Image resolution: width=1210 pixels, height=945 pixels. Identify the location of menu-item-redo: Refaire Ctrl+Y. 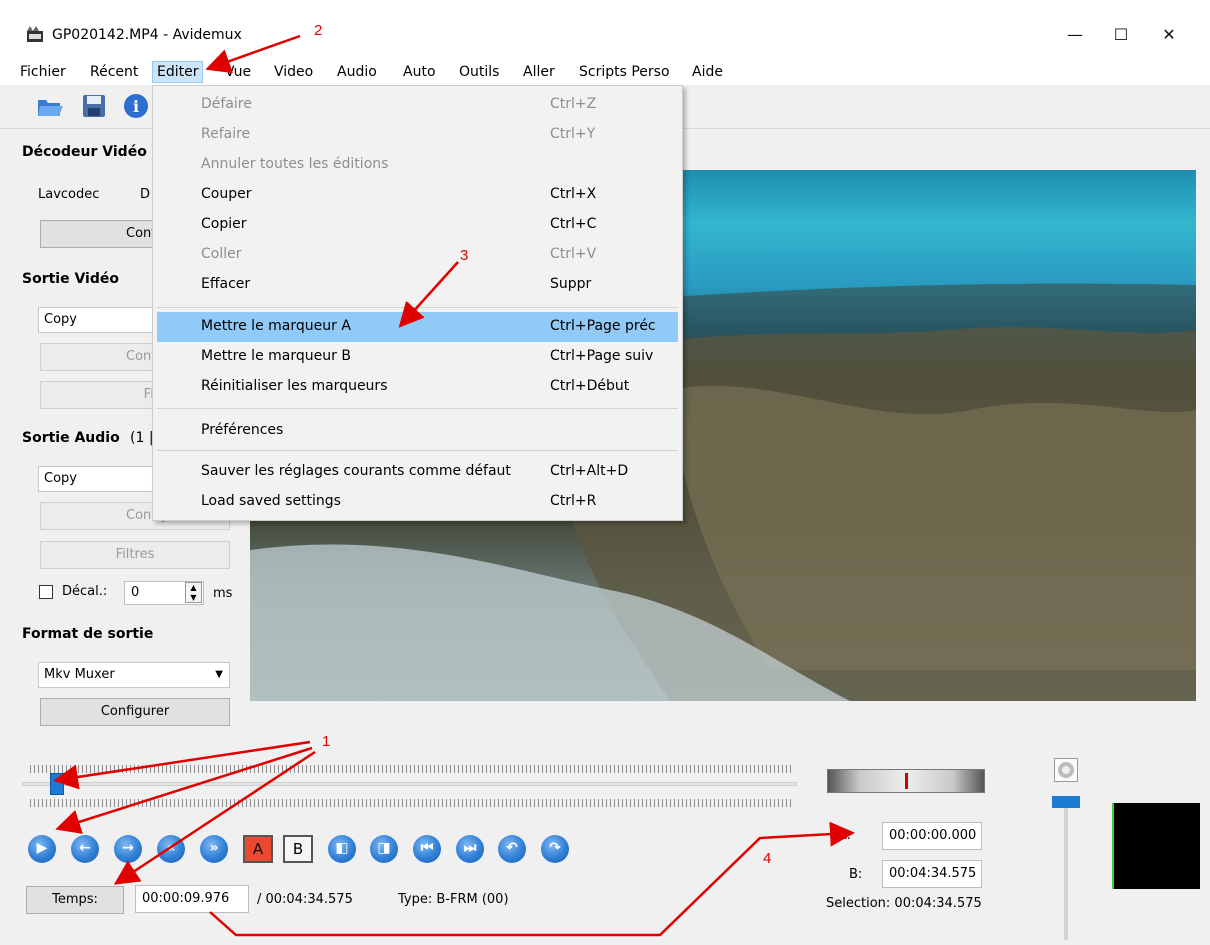
(417, 135).